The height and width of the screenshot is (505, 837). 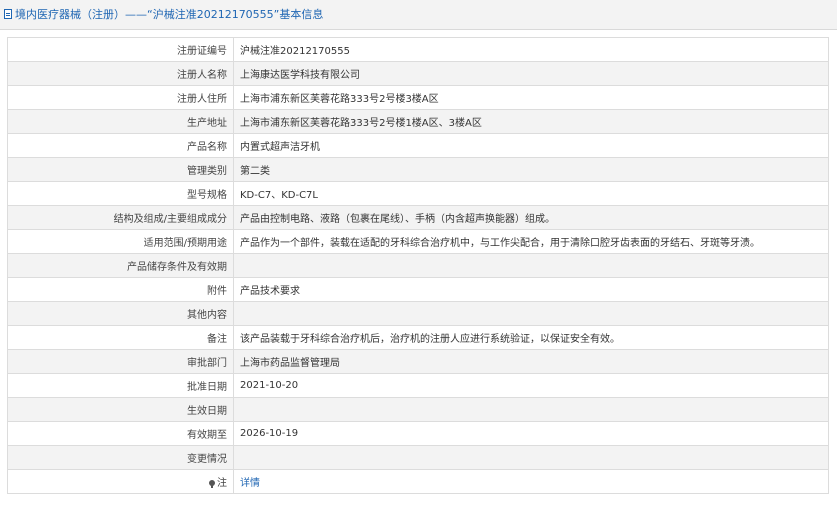 I want to click on table-row-management-class: 管理类别 第二类, so click(x=418, y=169).